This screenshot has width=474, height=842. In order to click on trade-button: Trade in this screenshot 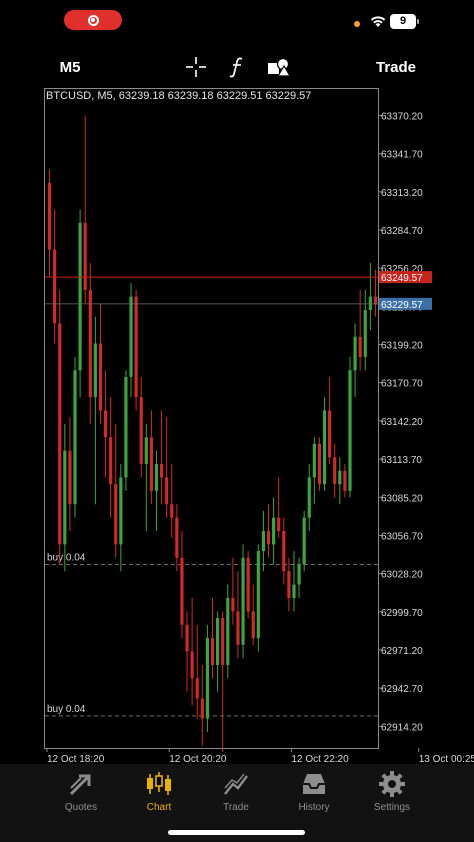, I will do `click(396, 67)`.